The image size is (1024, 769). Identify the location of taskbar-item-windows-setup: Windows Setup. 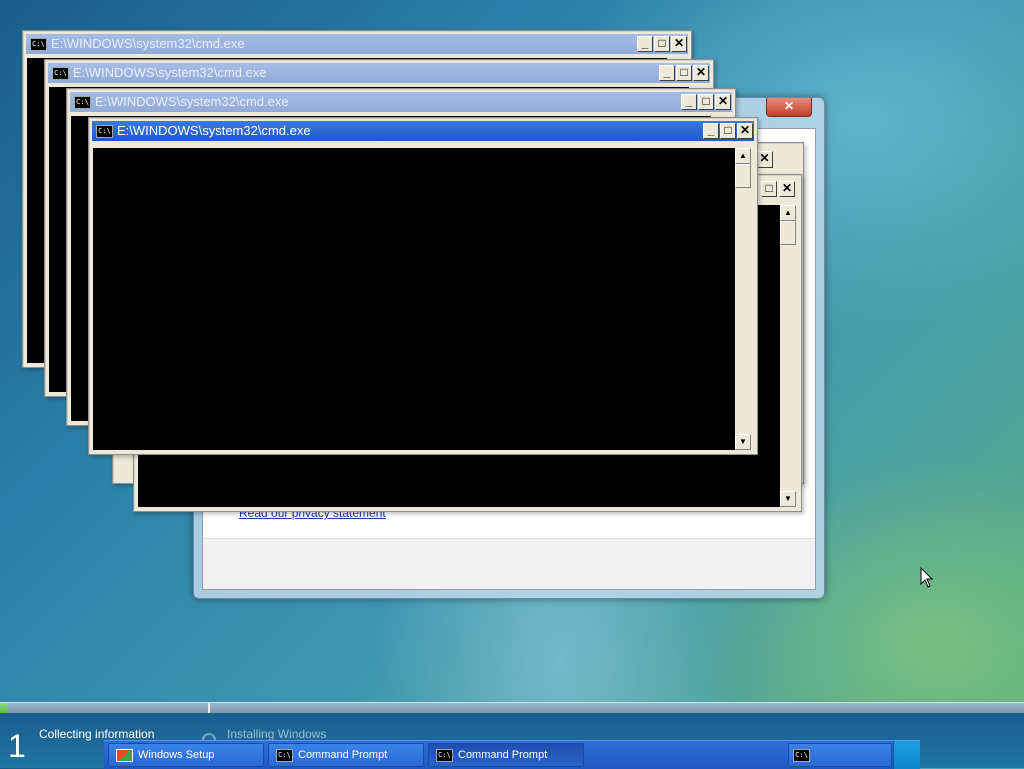
(186, 755).